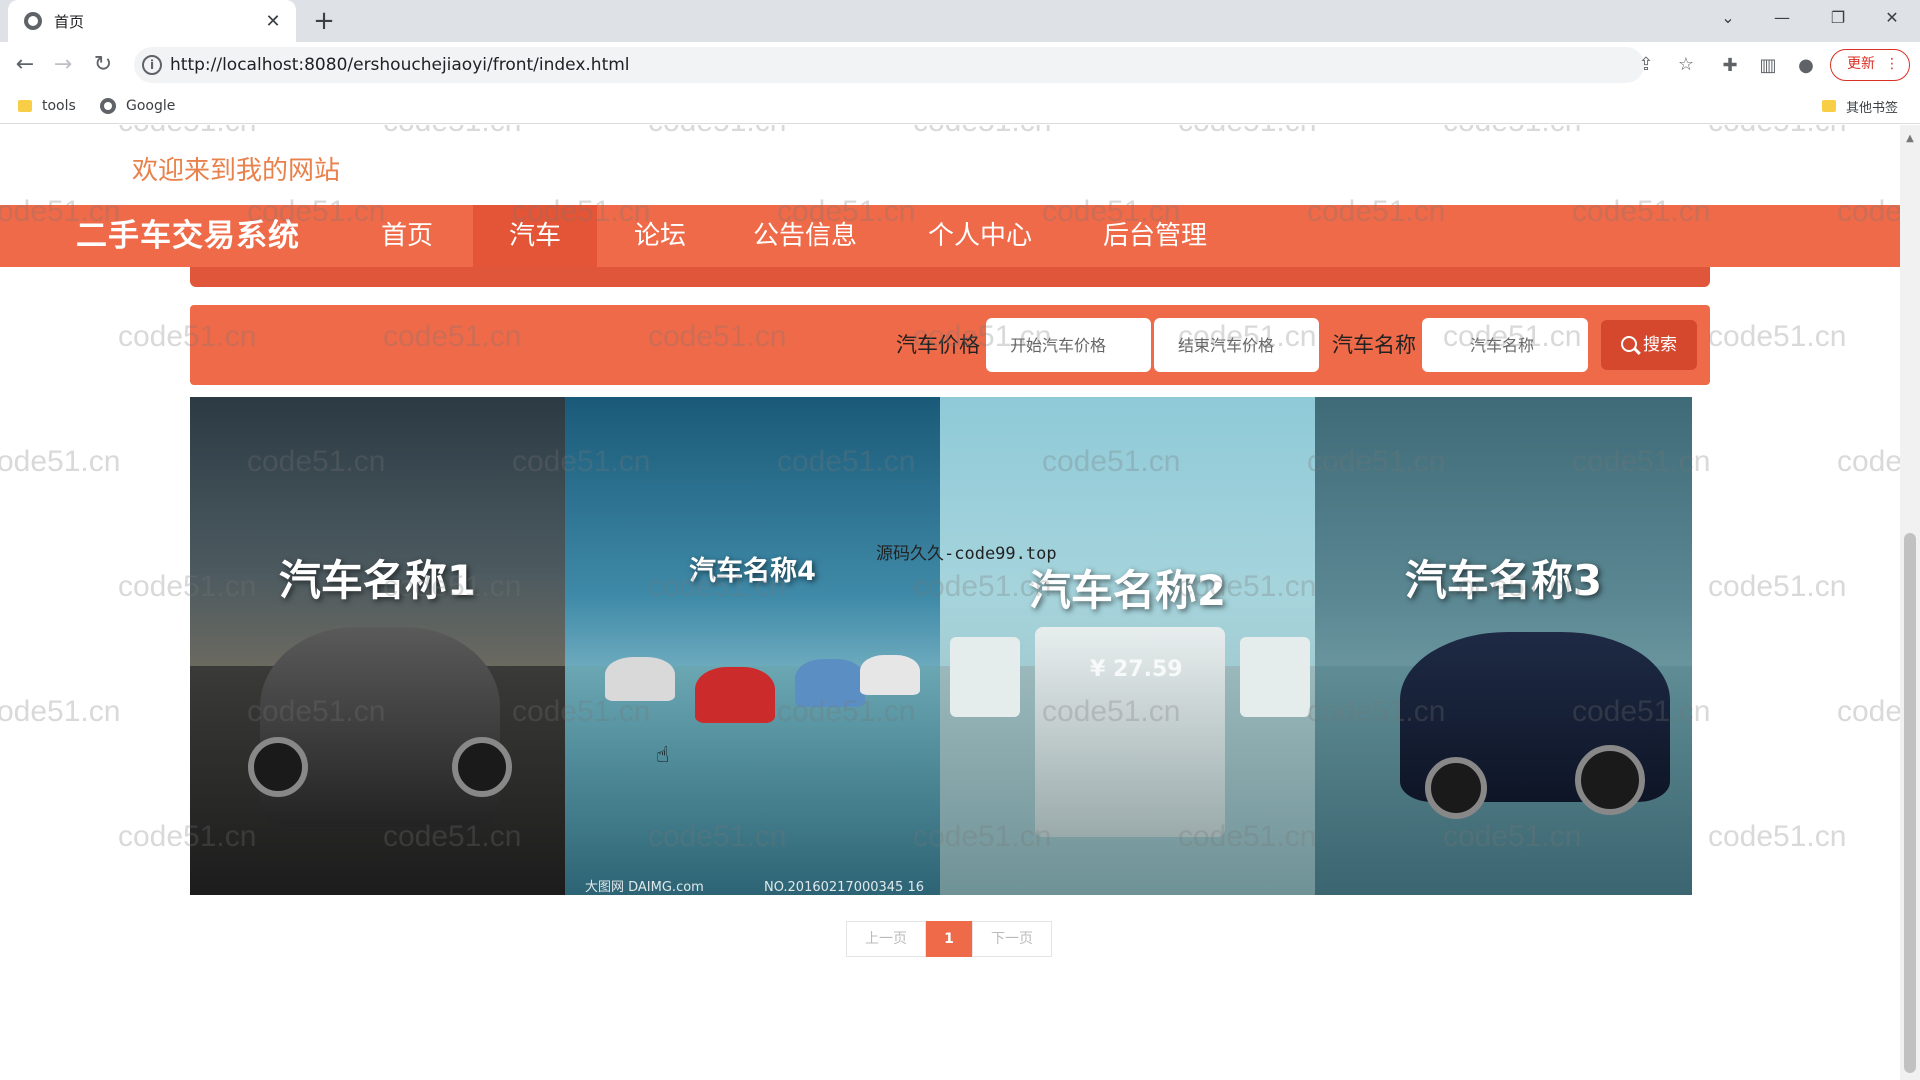 Image resolution: width=1920 pixels, height=1080 pixels. Describe the element at coordinates (1660, 345) in the screenshot. I see `search-button-label: 搜索` at that location.